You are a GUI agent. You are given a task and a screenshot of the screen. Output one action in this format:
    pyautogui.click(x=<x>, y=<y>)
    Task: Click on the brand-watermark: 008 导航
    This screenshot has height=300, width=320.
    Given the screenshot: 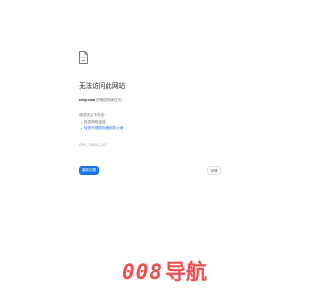 What is the action you would take?
    pyautogui.click(x=164, y=272)
    